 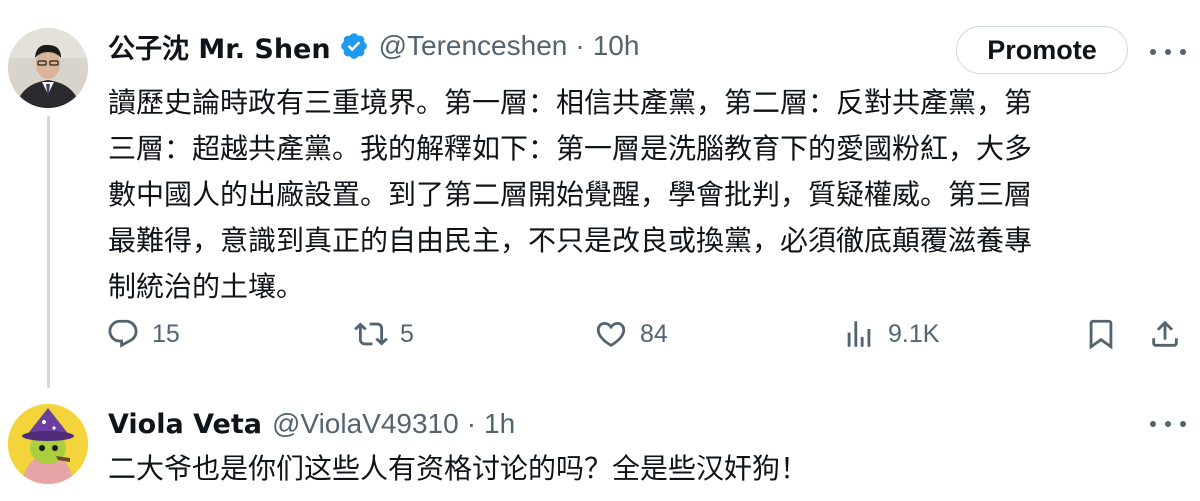 I want to click on views-button: 9.1K, so click(x=890, y=334).